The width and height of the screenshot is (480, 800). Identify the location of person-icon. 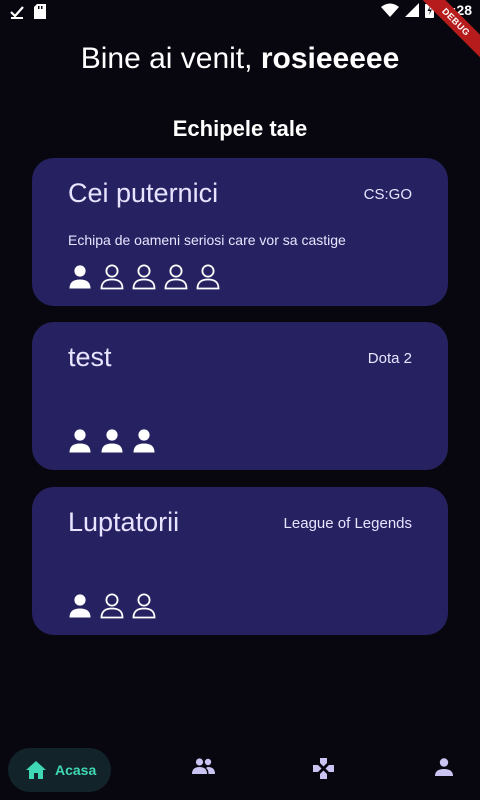
(444, 767).